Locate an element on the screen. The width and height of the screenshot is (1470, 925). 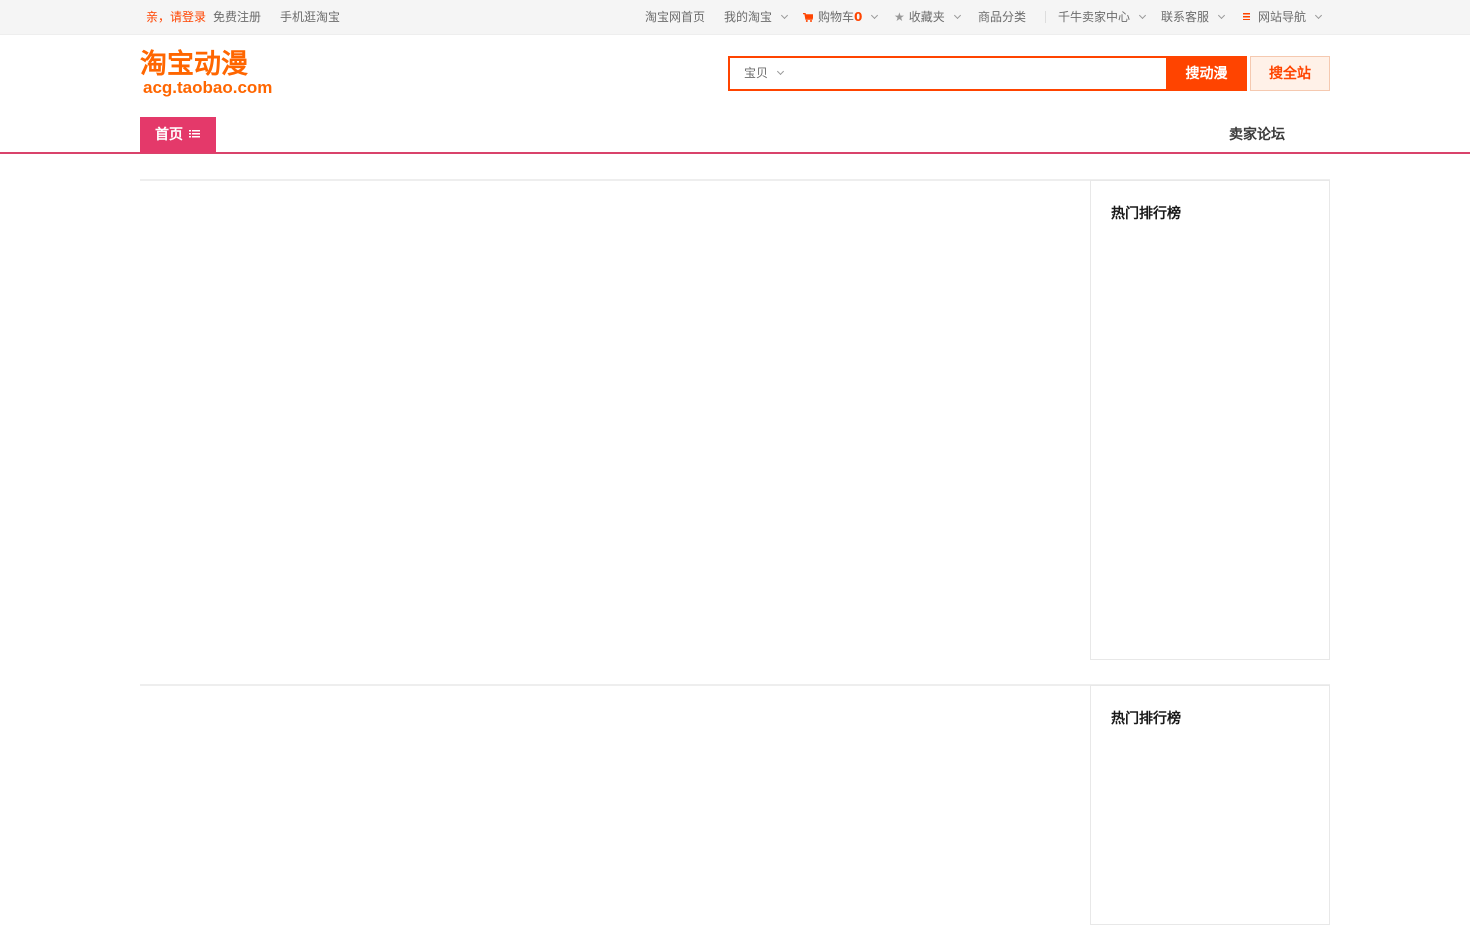
divider is located at coordinates (1045, 17).